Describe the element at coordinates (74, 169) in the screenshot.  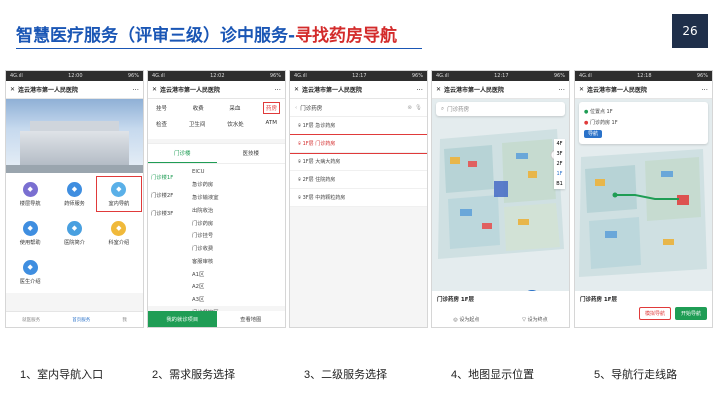
I see `banner-road` at that location.